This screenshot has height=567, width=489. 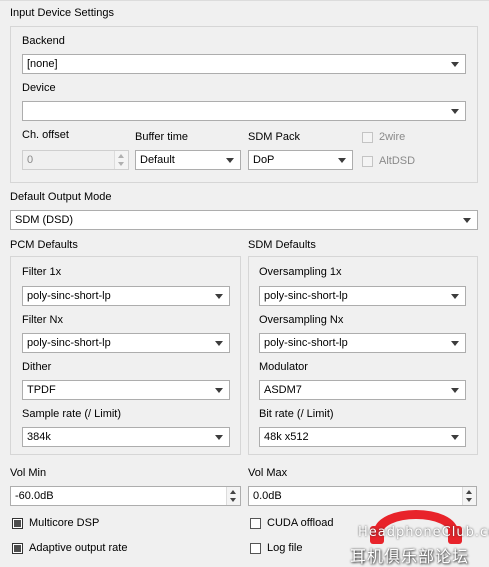 What do you see at coordinates (42, 272) in the screenshot?
I see `pcm-filter1x-label: Filter 1x` at bounding box center [42, 272].